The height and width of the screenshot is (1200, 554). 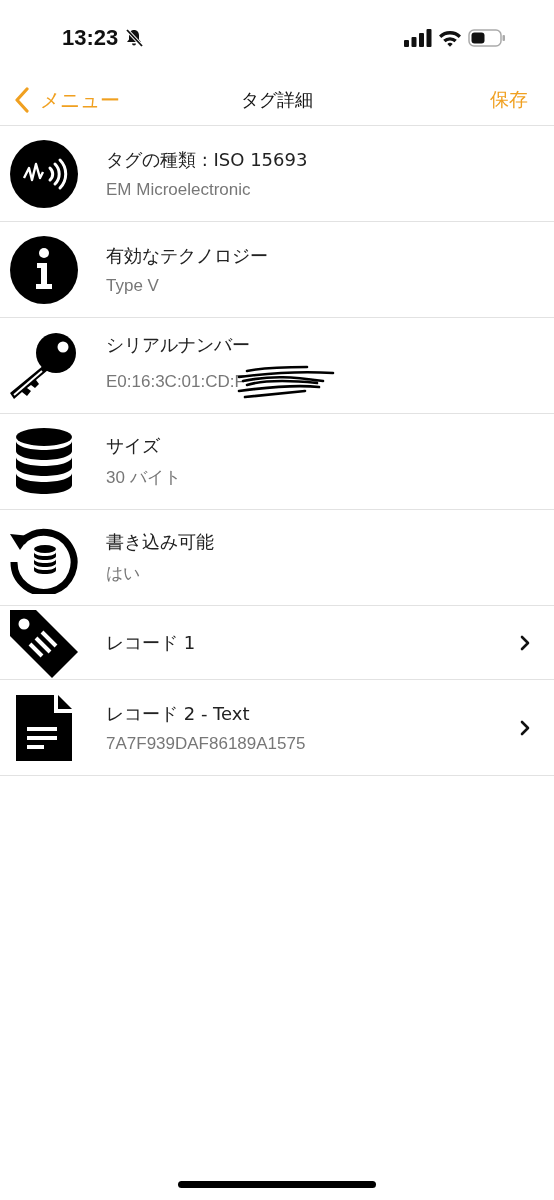 What do you see at coordinates (44, 461) in the screenshot?
I see `database-icon` at bounding box center [44, 461].